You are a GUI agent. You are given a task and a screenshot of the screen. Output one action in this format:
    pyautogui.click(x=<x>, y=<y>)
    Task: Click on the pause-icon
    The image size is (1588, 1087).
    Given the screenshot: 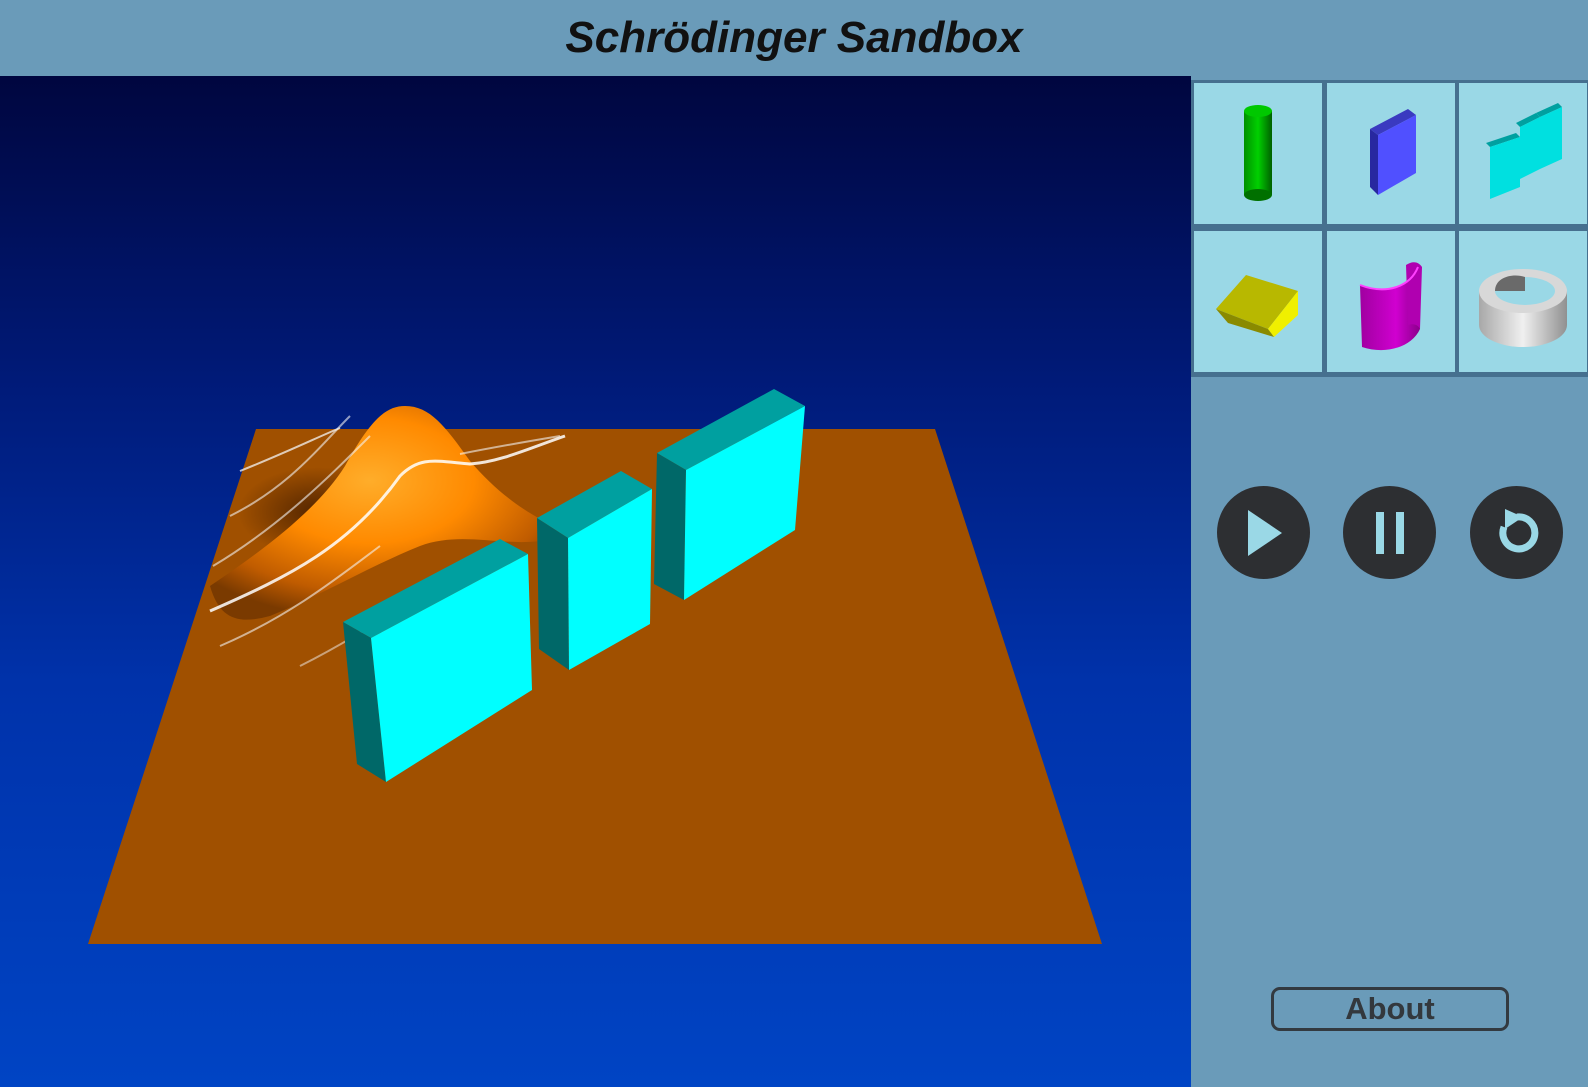 What is the action you would take?
    pyautogui.click(x=1389, y=532)
    